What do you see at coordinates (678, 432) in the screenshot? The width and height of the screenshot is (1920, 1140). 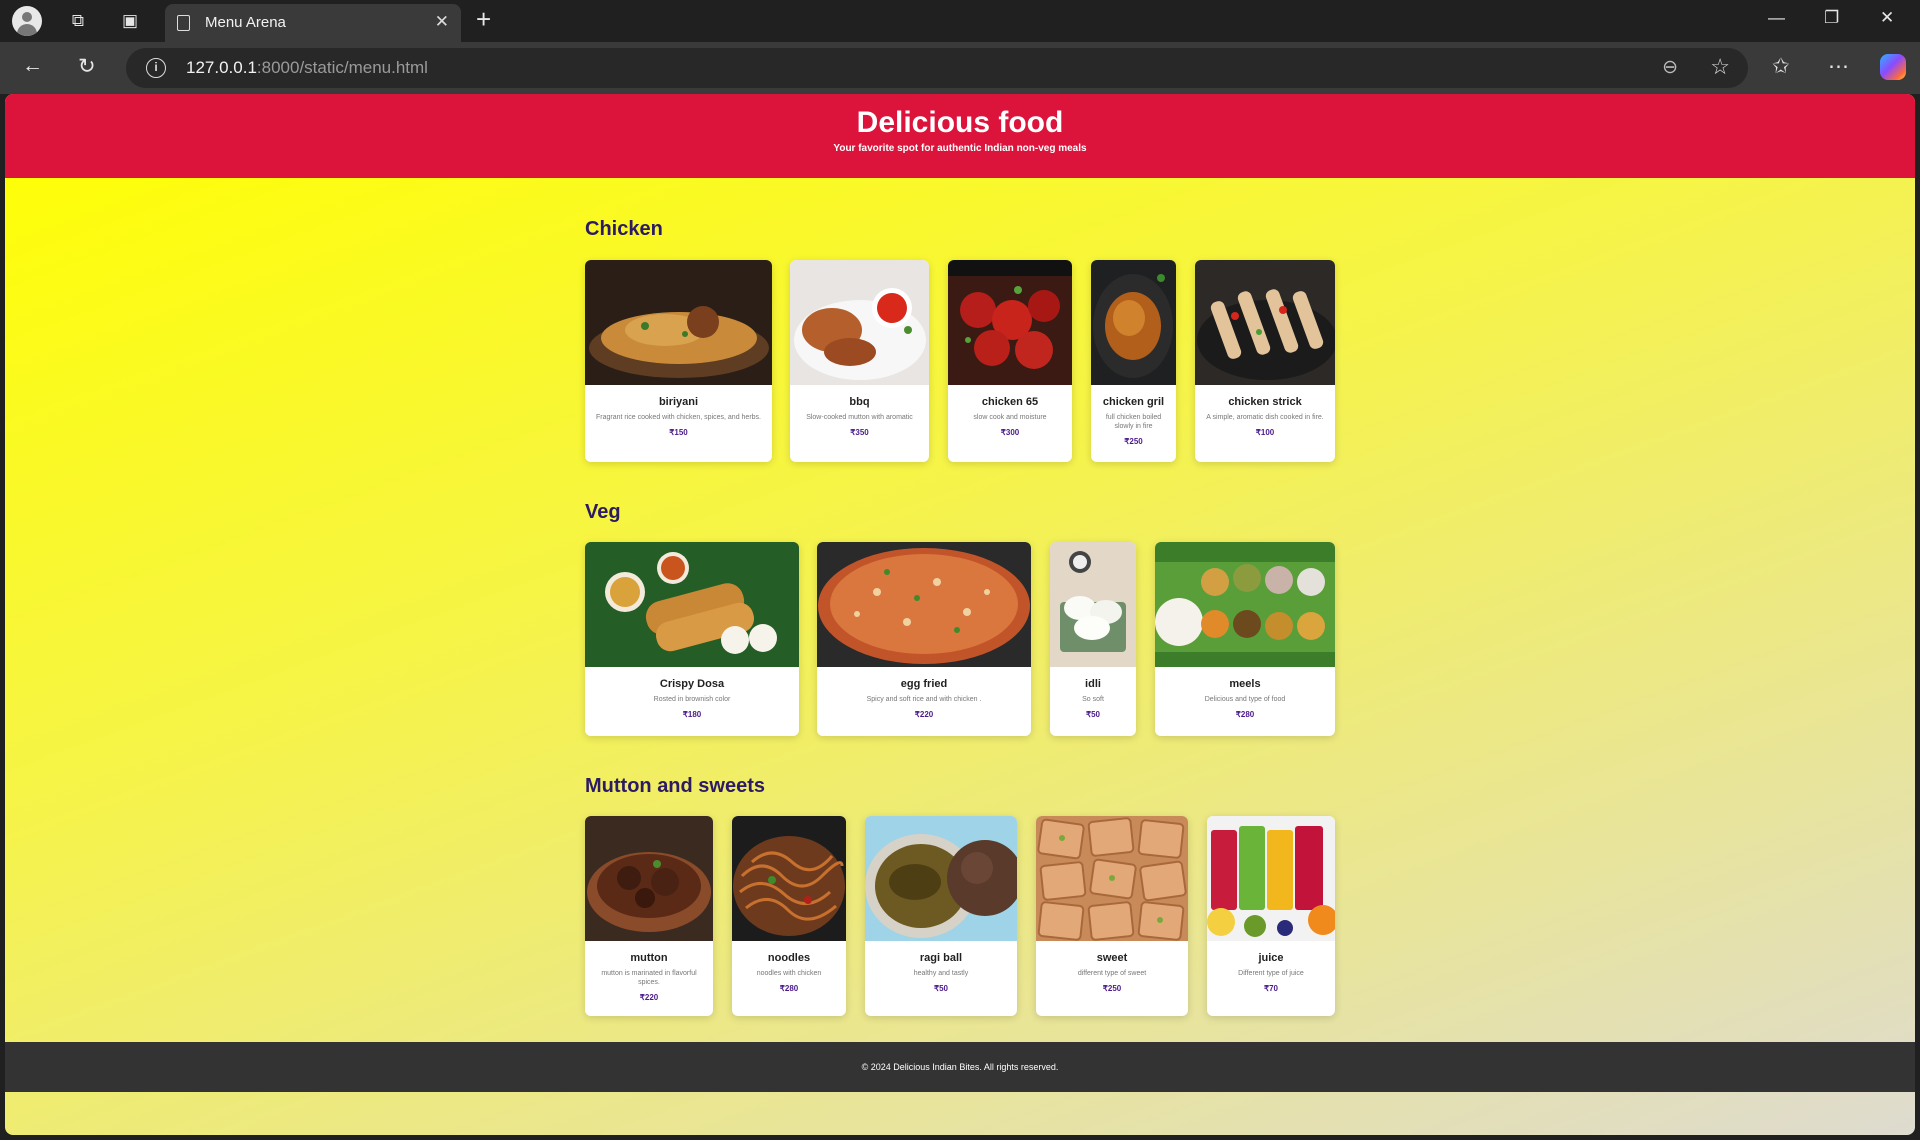 I see `item-price: ₹150` at bounding box center [678, 432].